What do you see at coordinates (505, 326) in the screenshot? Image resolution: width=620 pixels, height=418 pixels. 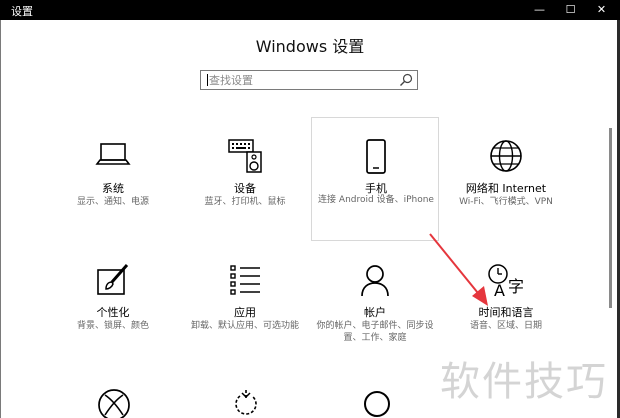 I see `tile-description: 语音、区域、日期` at bounding box center [505, 326].